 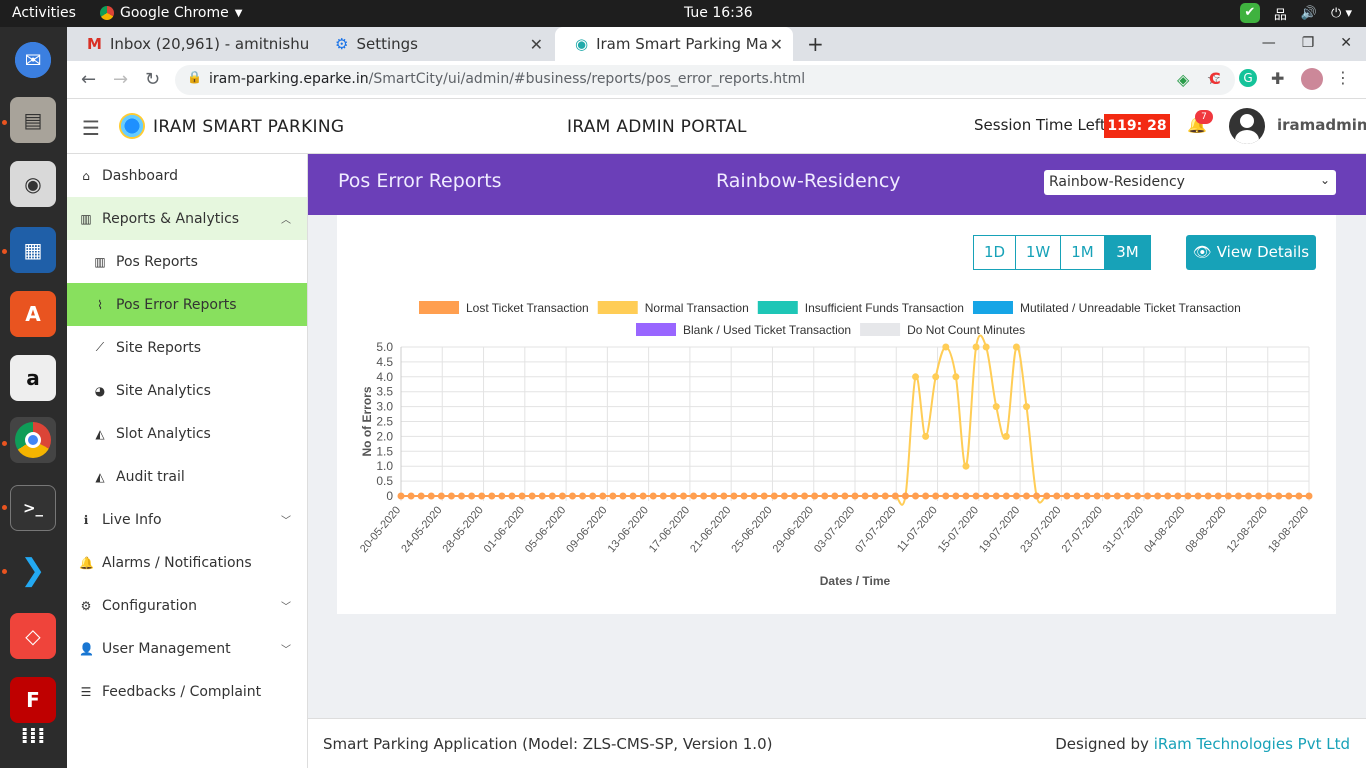 I want to click on extension-icon: ◈, so click(x=1183, y=79).